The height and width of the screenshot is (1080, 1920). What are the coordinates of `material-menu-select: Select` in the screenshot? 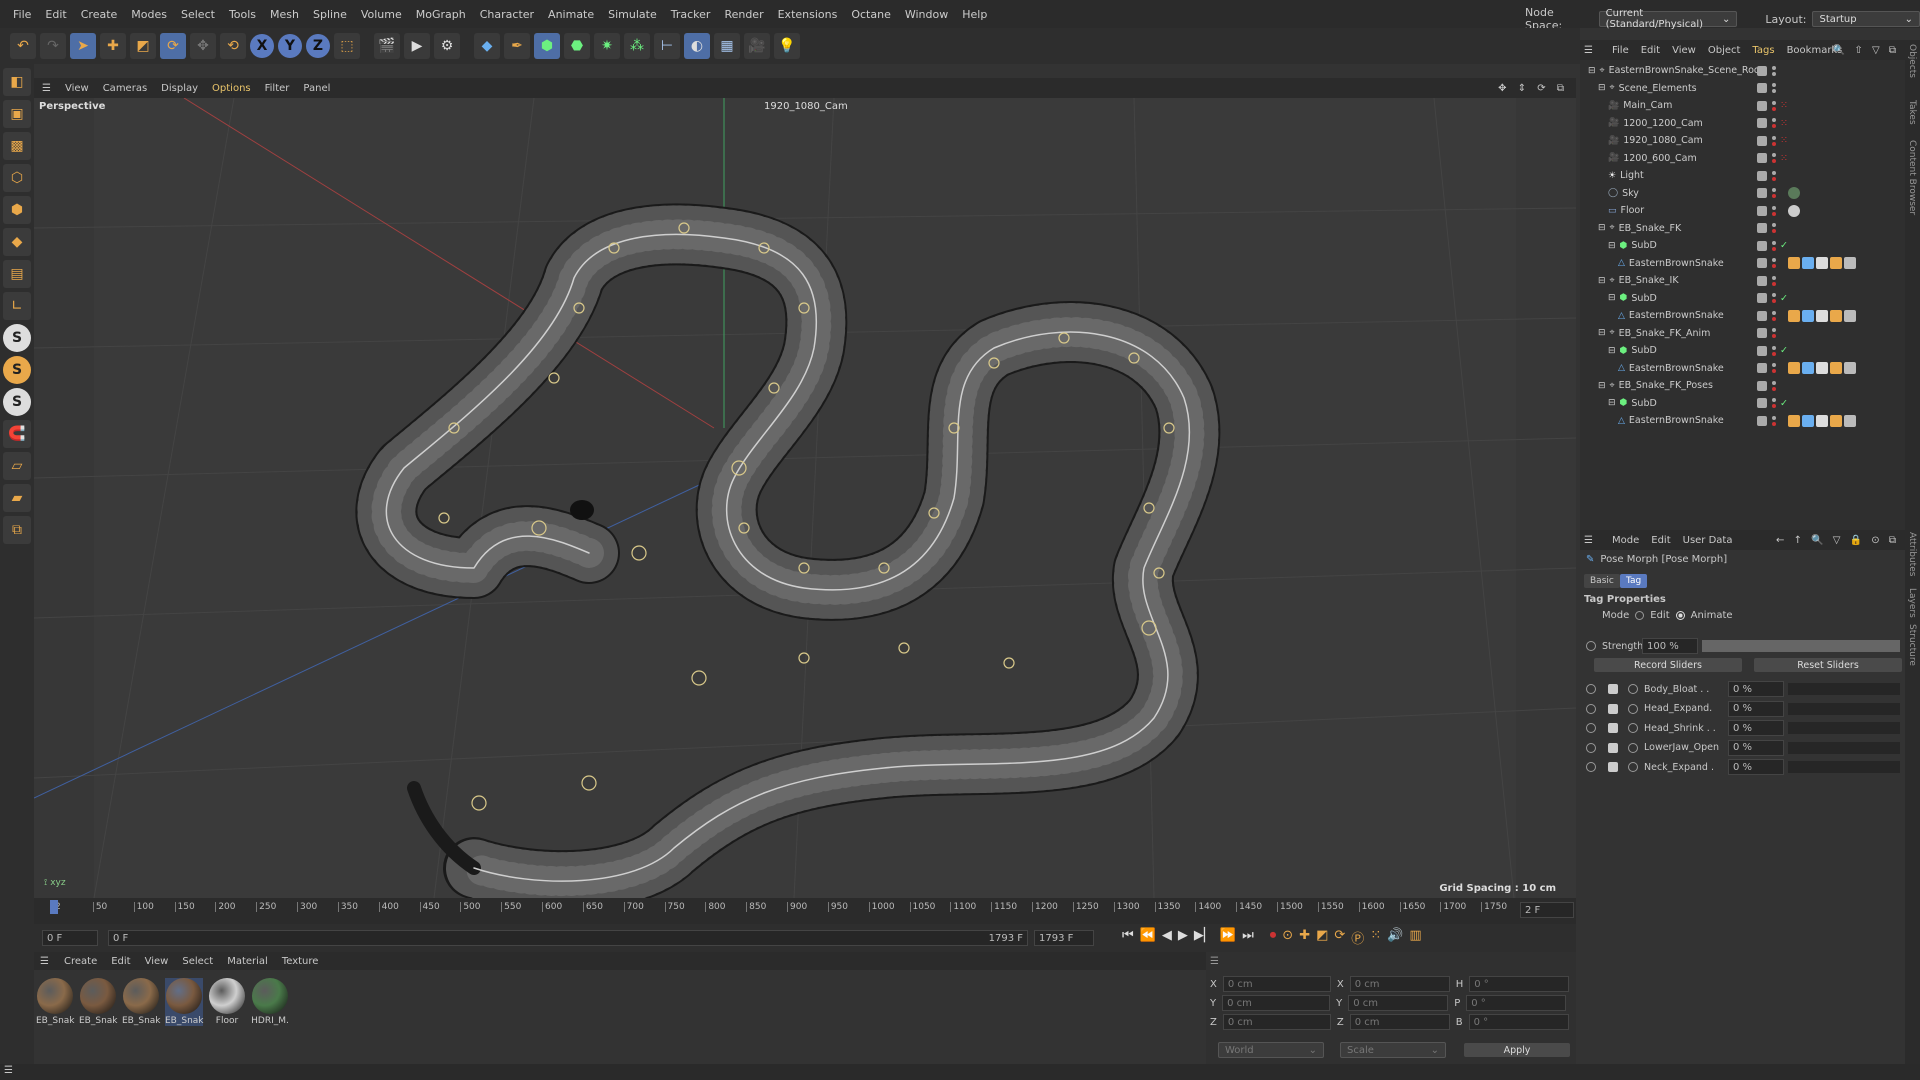 It's located at (197, 961).